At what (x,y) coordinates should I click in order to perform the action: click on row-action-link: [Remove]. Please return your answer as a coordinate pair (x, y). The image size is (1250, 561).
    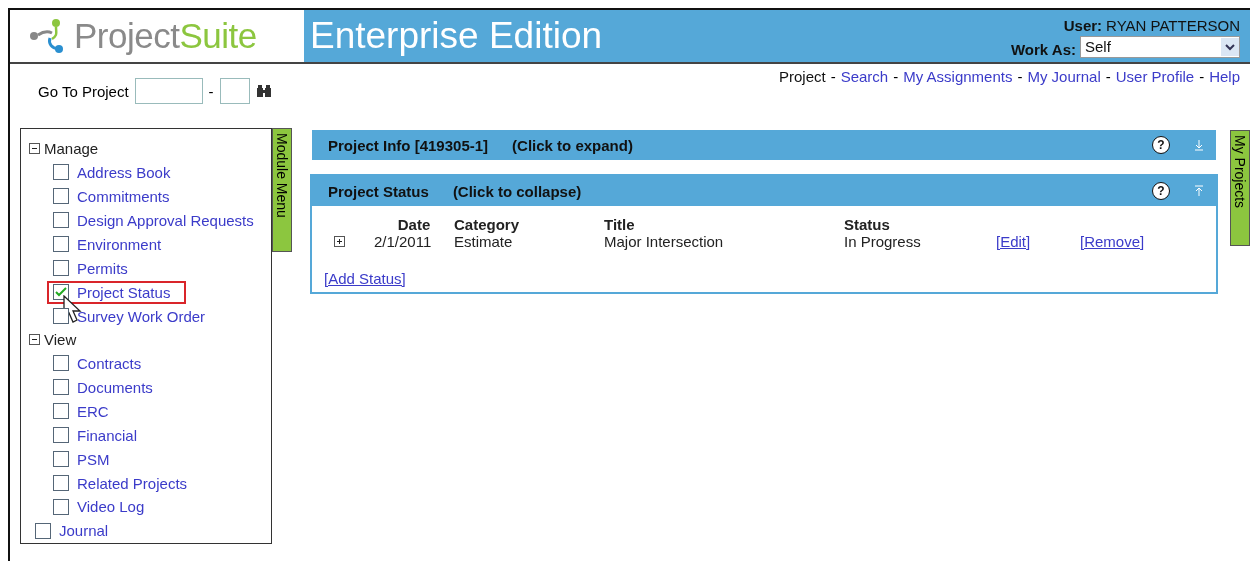
    Looking at the image, I should click on (1112, 241).